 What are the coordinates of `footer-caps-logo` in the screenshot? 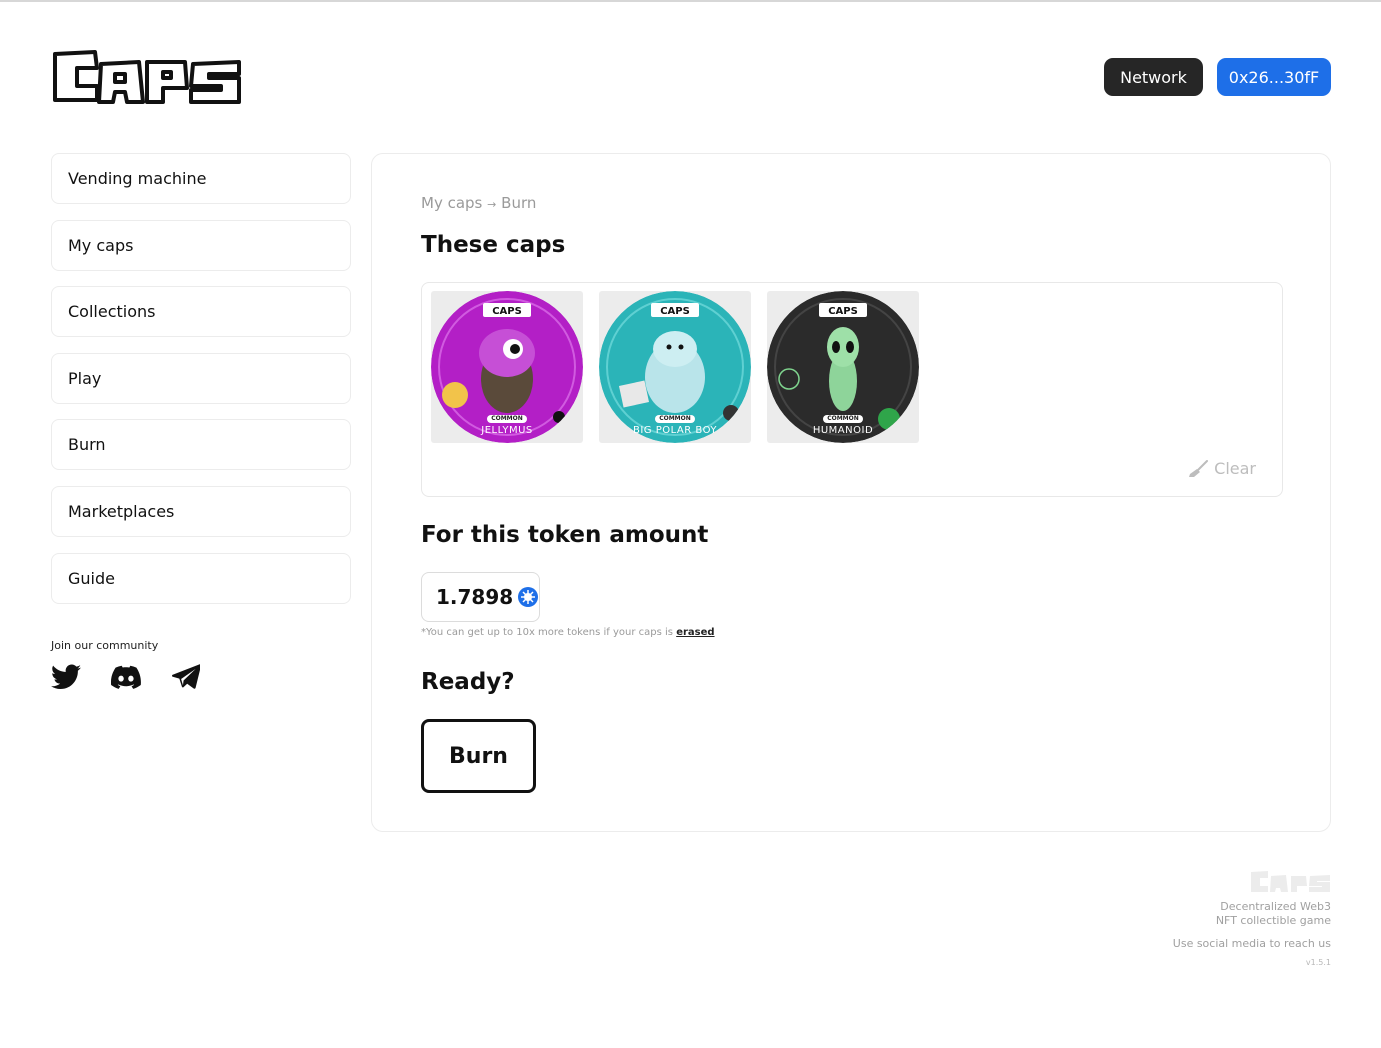 It's located at (1290, 881).